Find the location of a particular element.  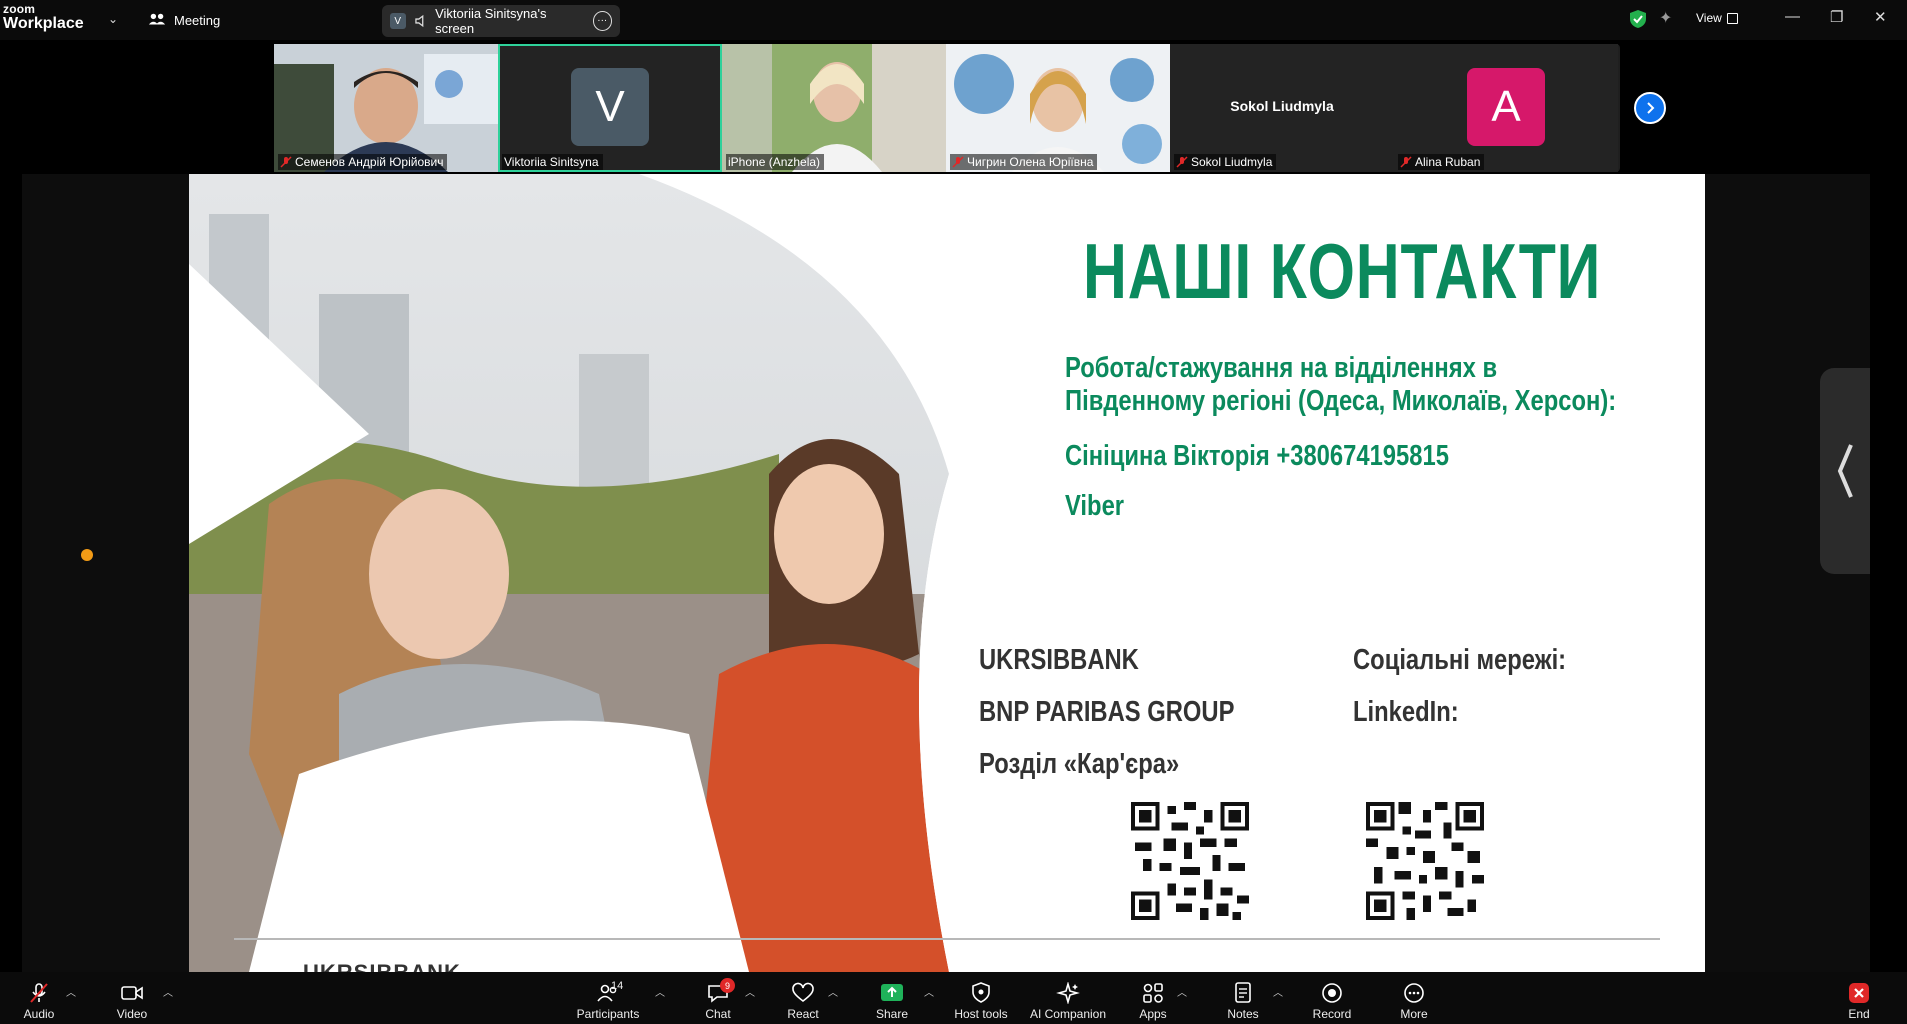

chevron-right-icon is located at coordinates (1651, 108).